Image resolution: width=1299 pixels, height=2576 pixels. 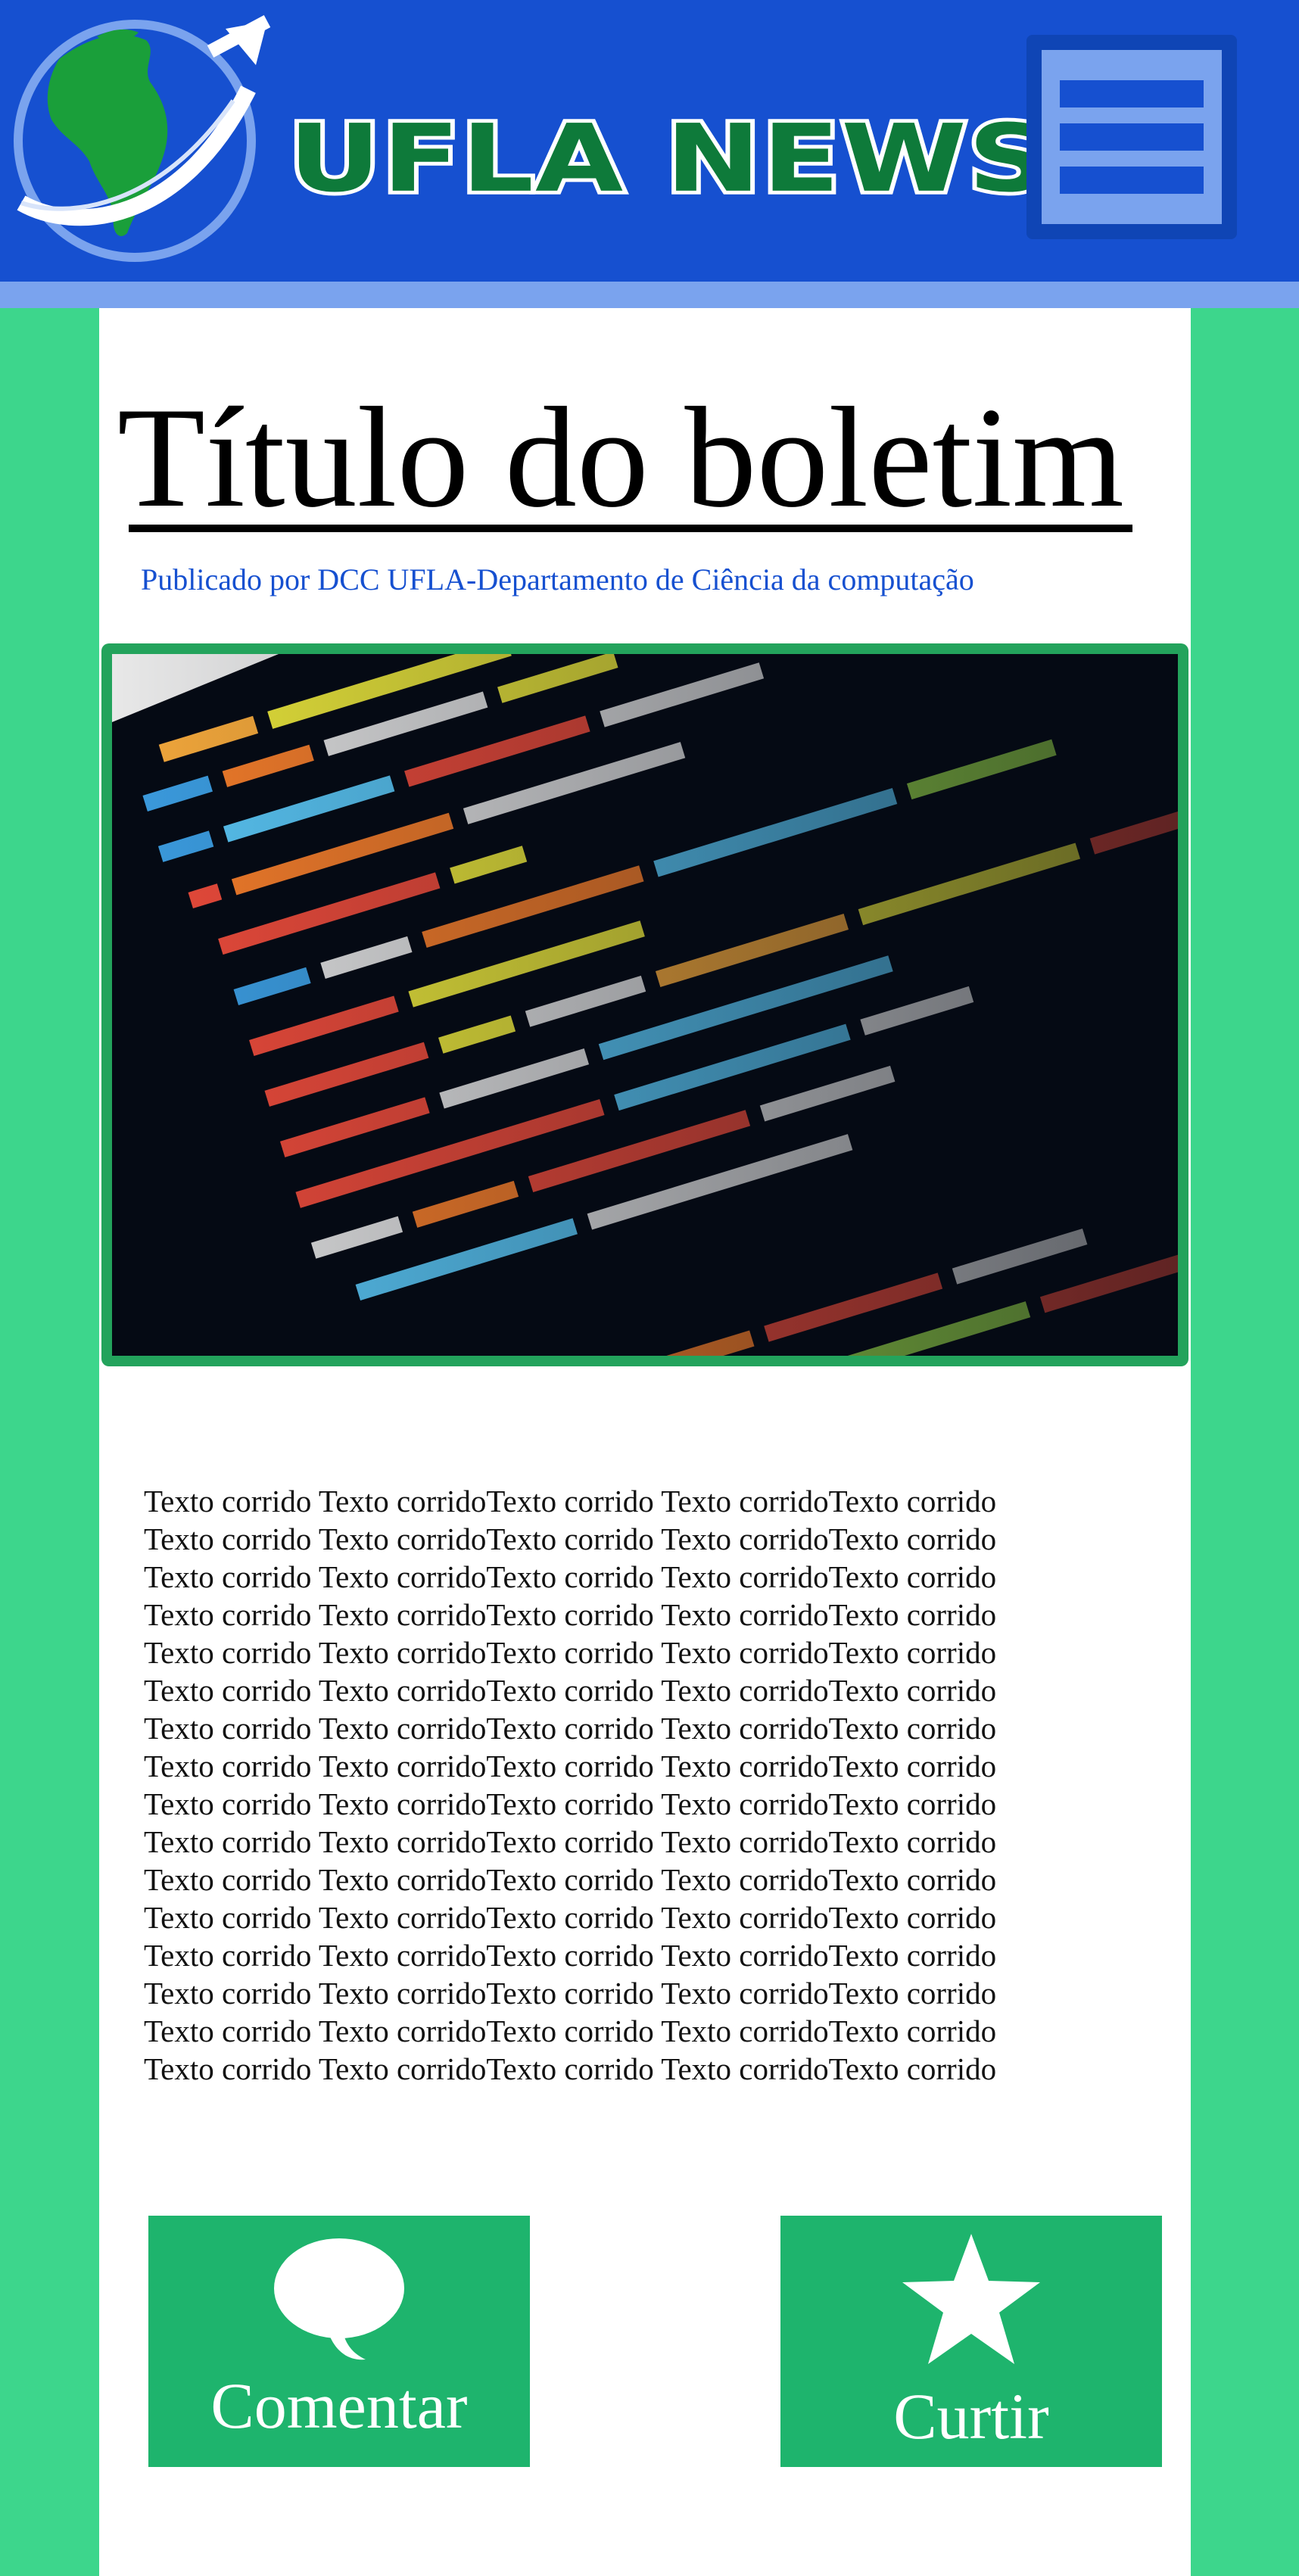 What do you see at coordinates (147, 134) in the screenshot?
I see `globe-logo-icon` at bounding box center [147, 134].